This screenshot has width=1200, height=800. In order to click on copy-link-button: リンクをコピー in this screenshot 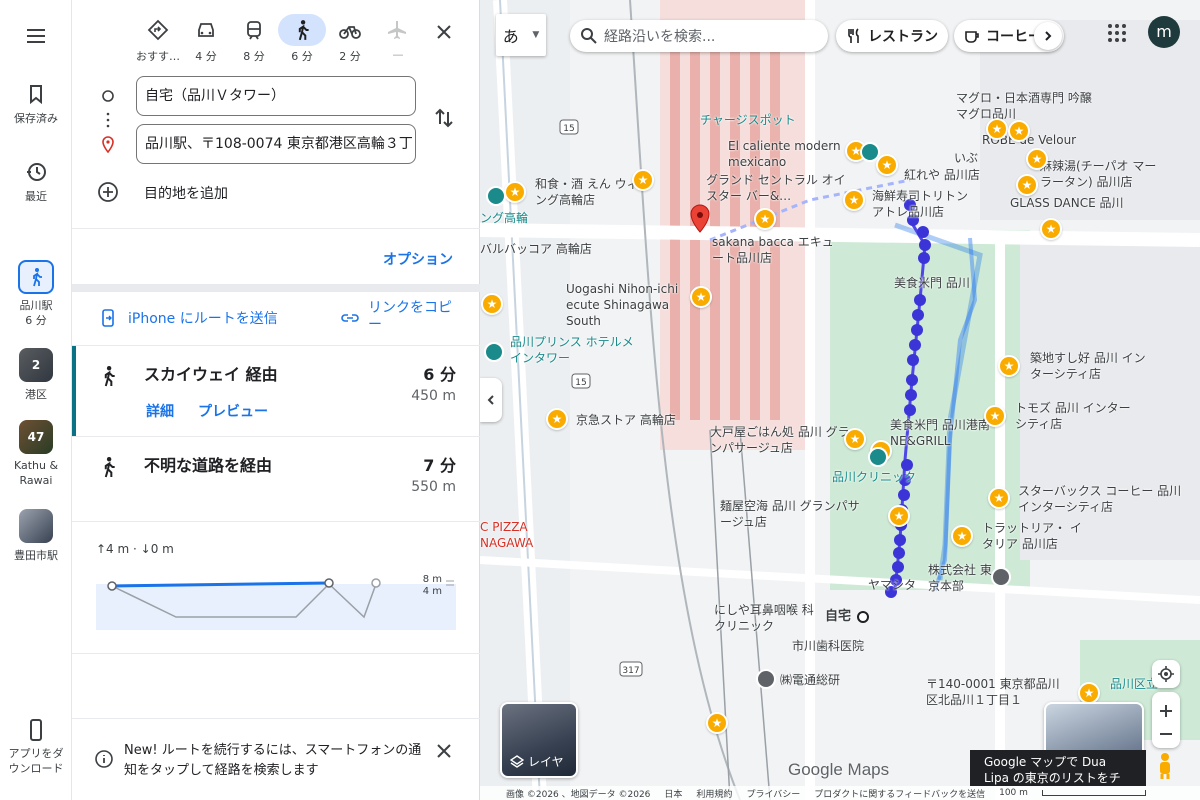, I will do `click(400, 317)`.